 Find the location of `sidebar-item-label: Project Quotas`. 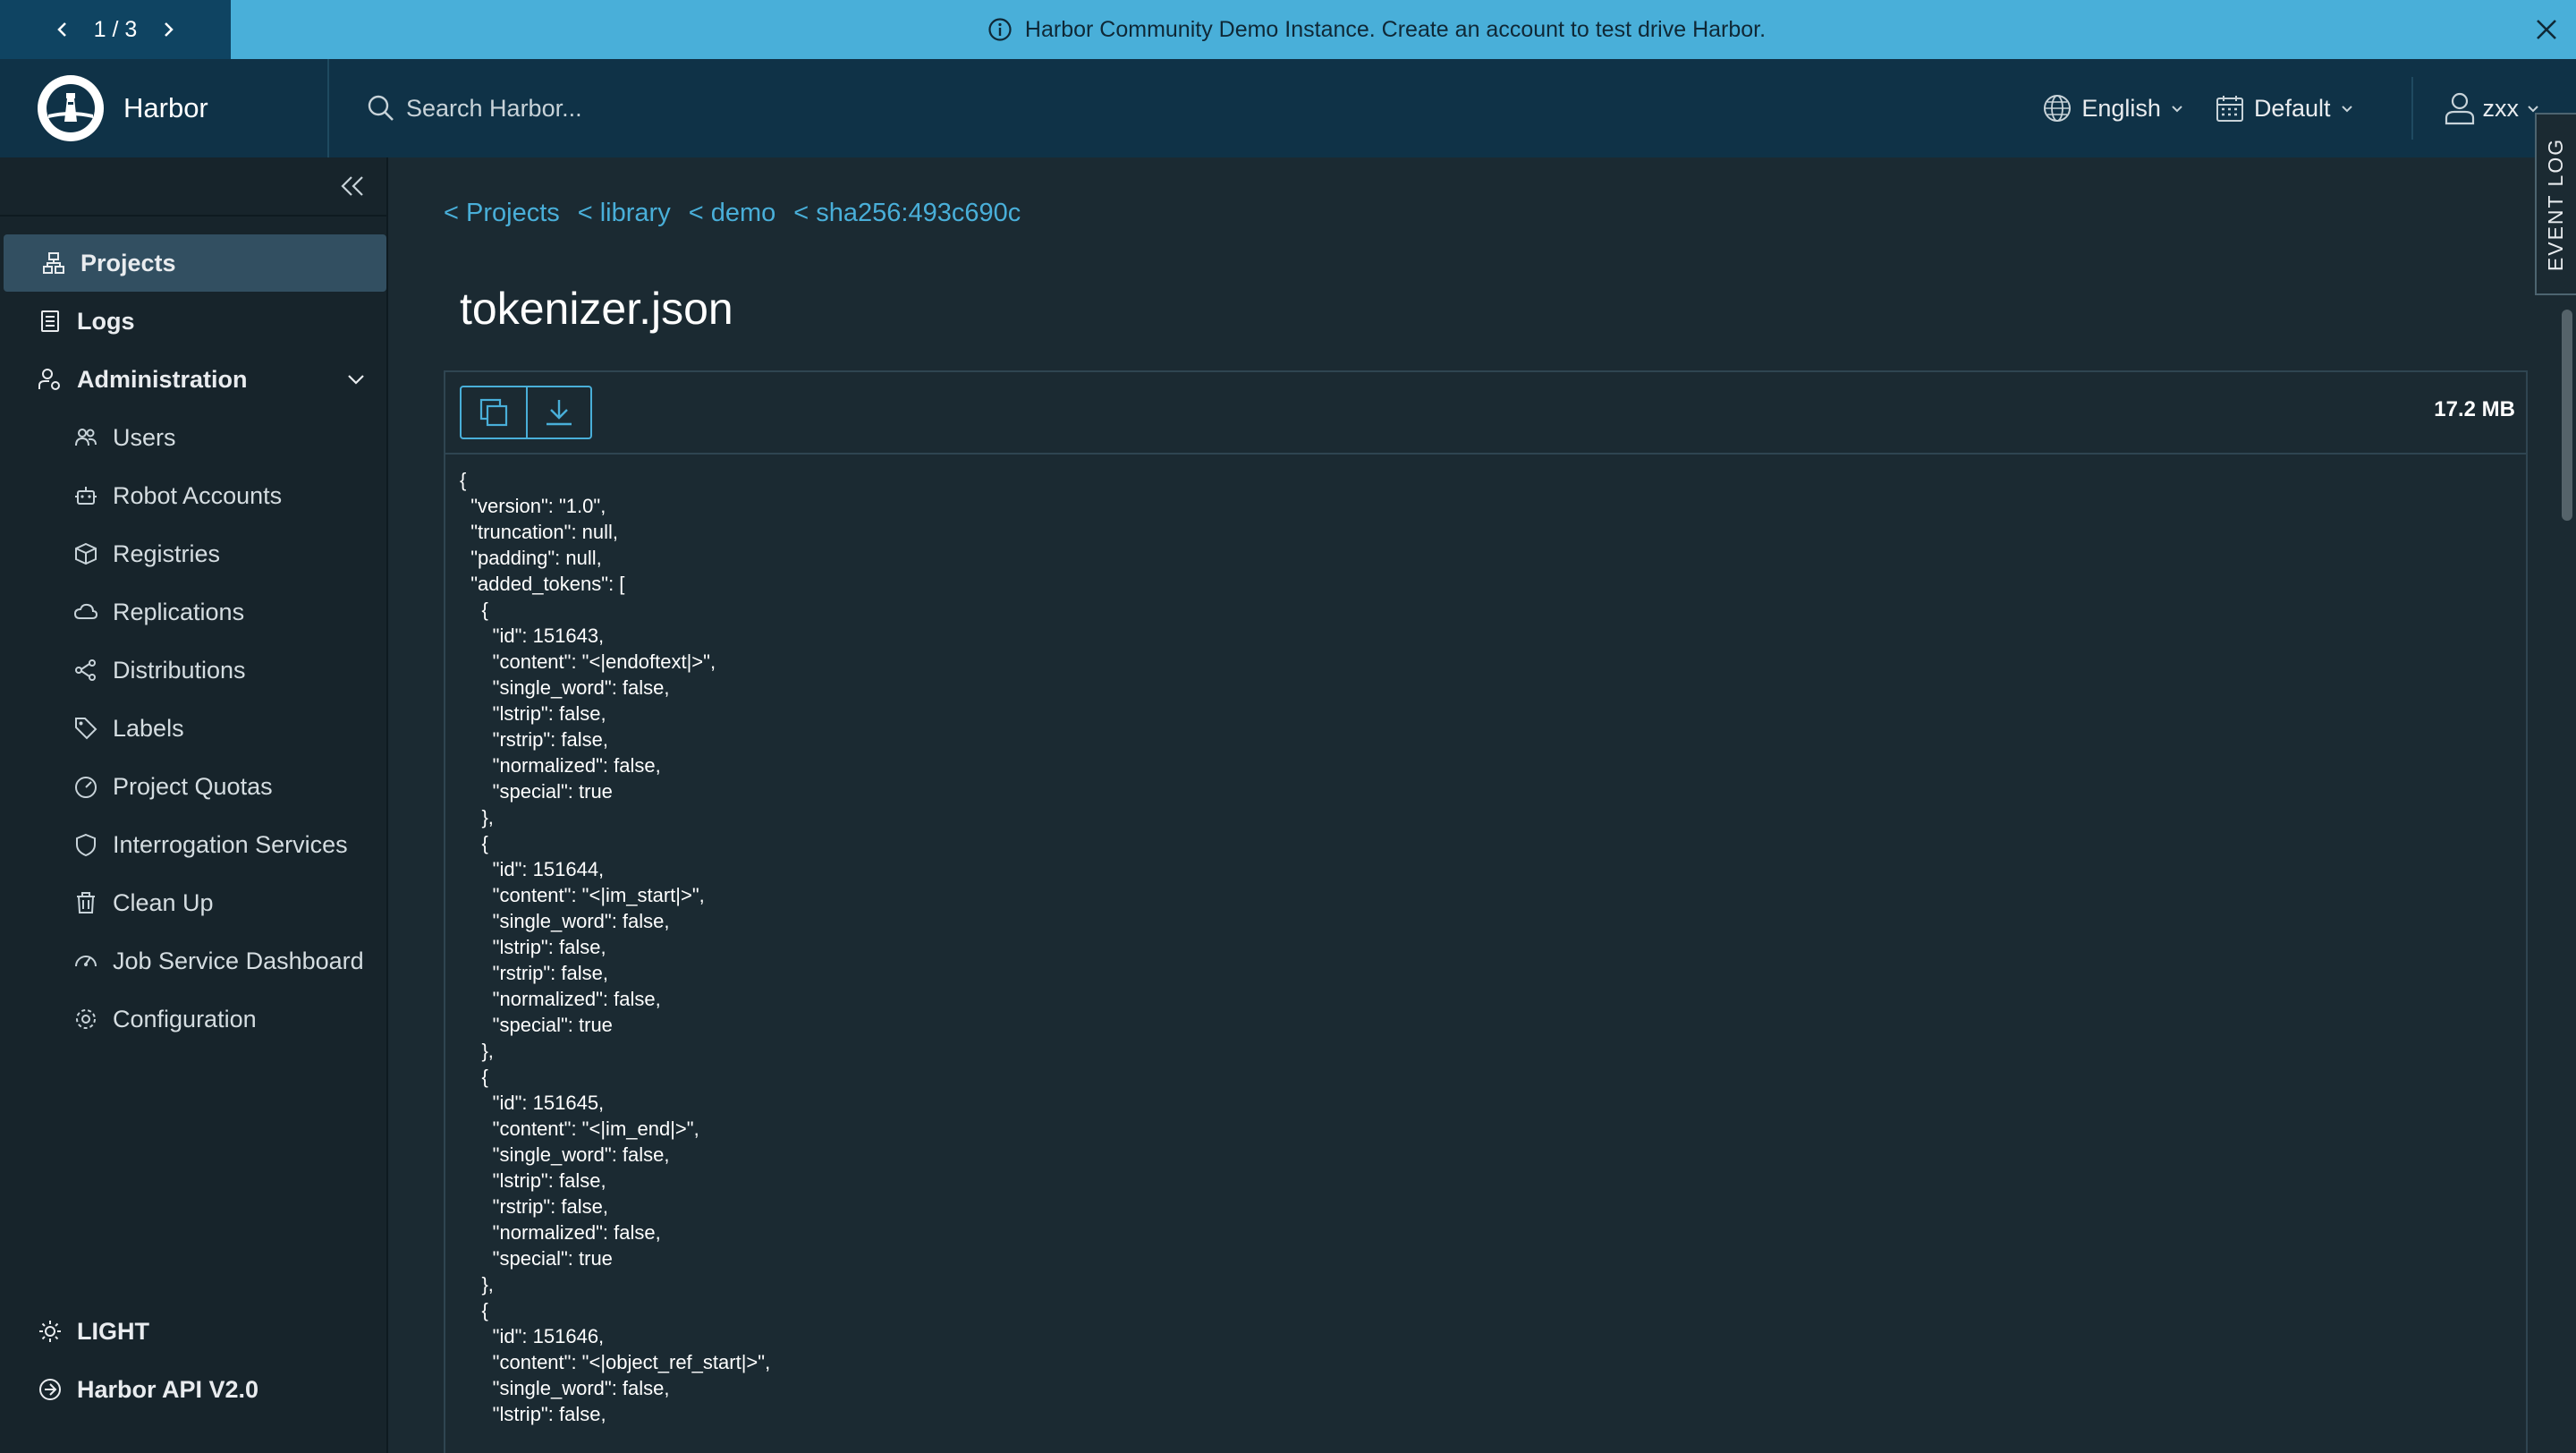

sidebar-item-label: Project Quotas is located at coordinates (193, 786).